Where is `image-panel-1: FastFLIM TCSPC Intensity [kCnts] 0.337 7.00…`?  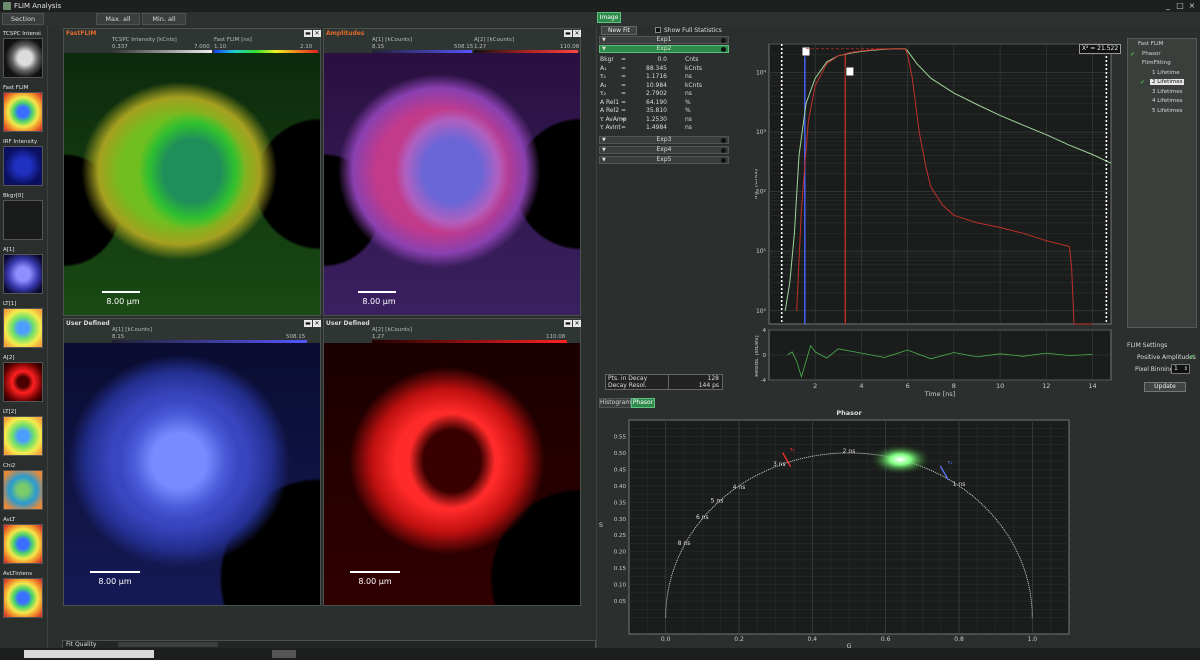
image-panel-1: FastFLIM TCSPC Intensity [kCnts] 0.337 7.00… is located at coordinates (192, 172).